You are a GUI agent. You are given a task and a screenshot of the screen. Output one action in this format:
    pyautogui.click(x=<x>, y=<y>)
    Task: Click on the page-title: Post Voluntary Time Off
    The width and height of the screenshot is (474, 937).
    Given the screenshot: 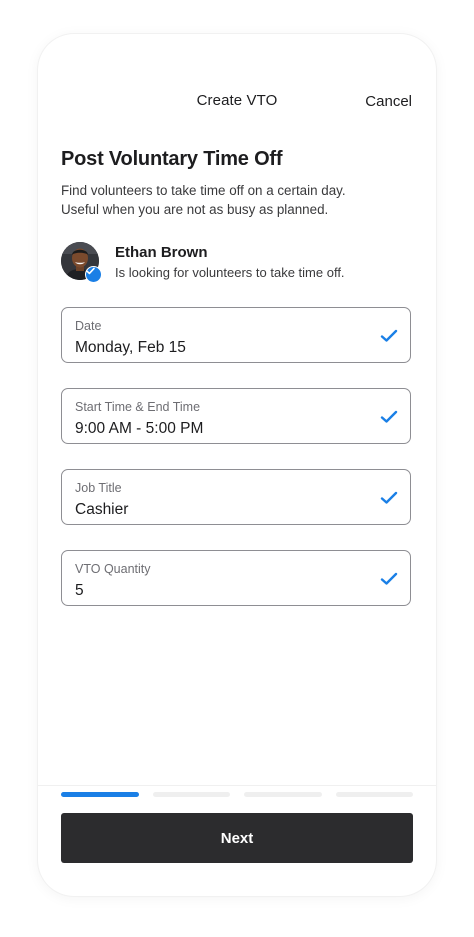 What is the action you would take?
    pyautogui.click(x=172, y=159)
    